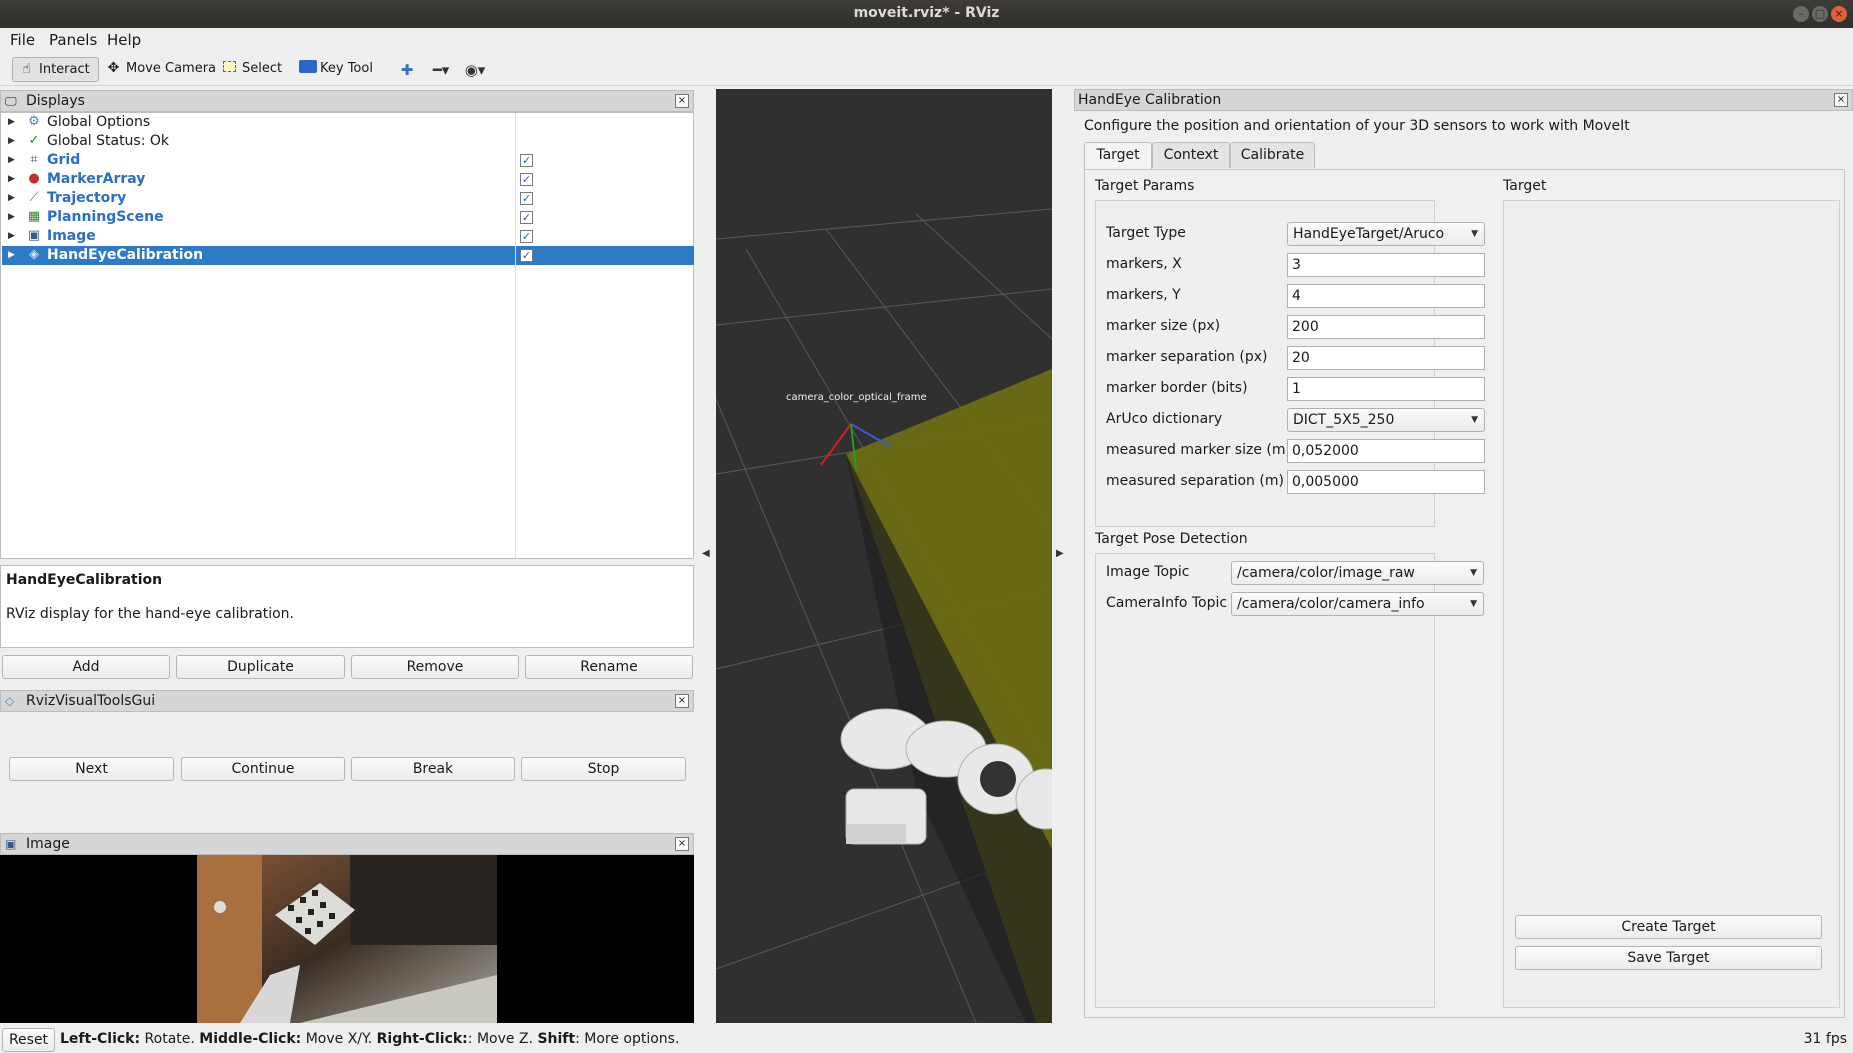  What do you see at coordinates (10, 701) in the screenshot?
I see `diamond-icon: ◇` at bounding box center [10, 701].